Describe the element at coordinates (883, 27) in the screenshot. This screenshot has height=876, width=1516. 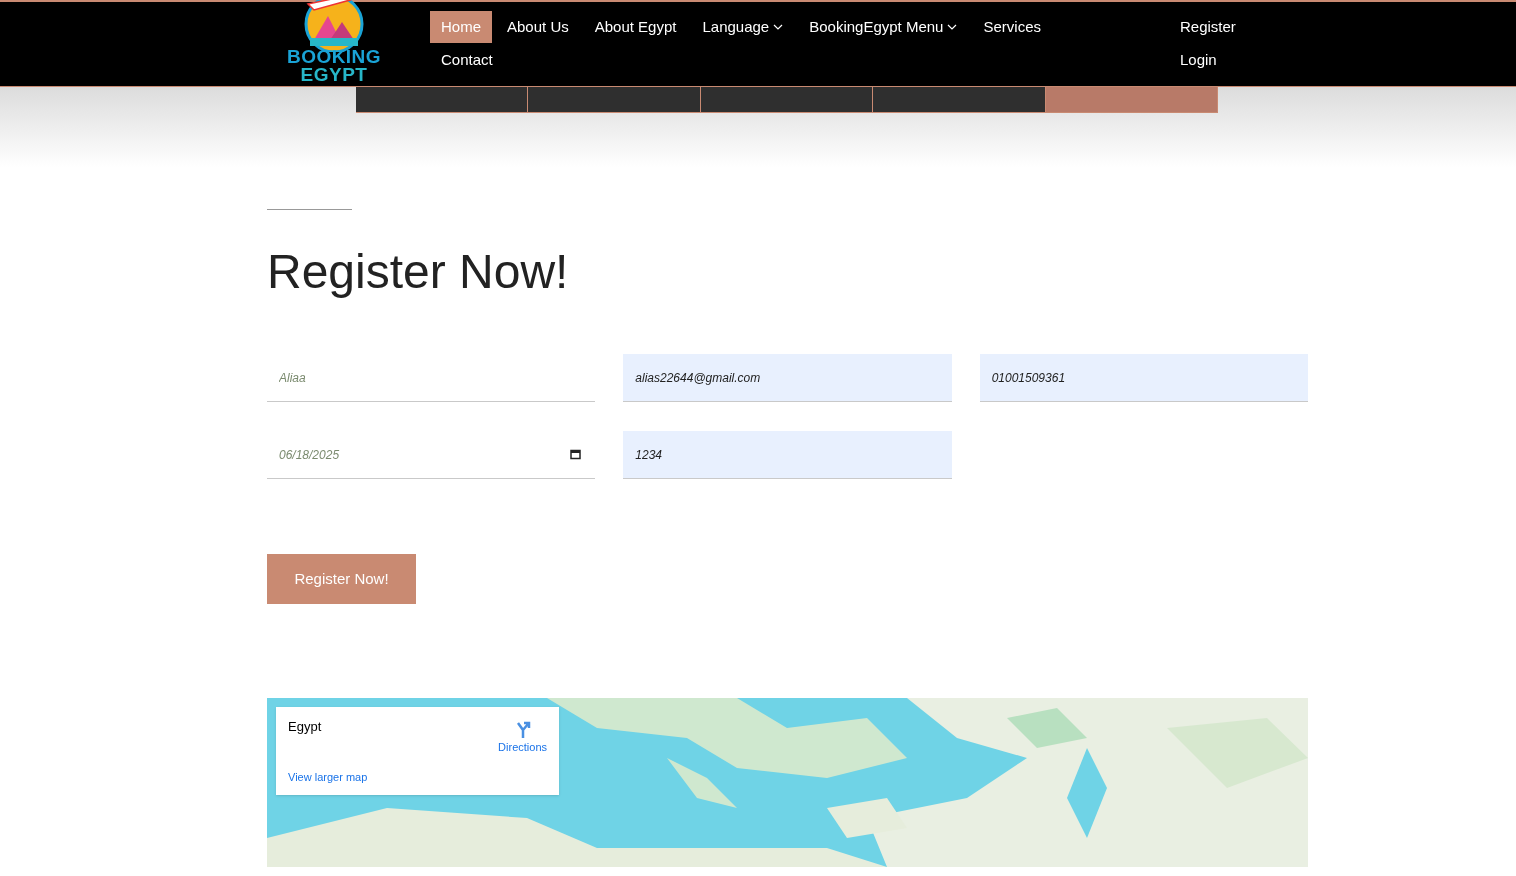
I see `nav-link: BookingEgypt Menu` at that location.